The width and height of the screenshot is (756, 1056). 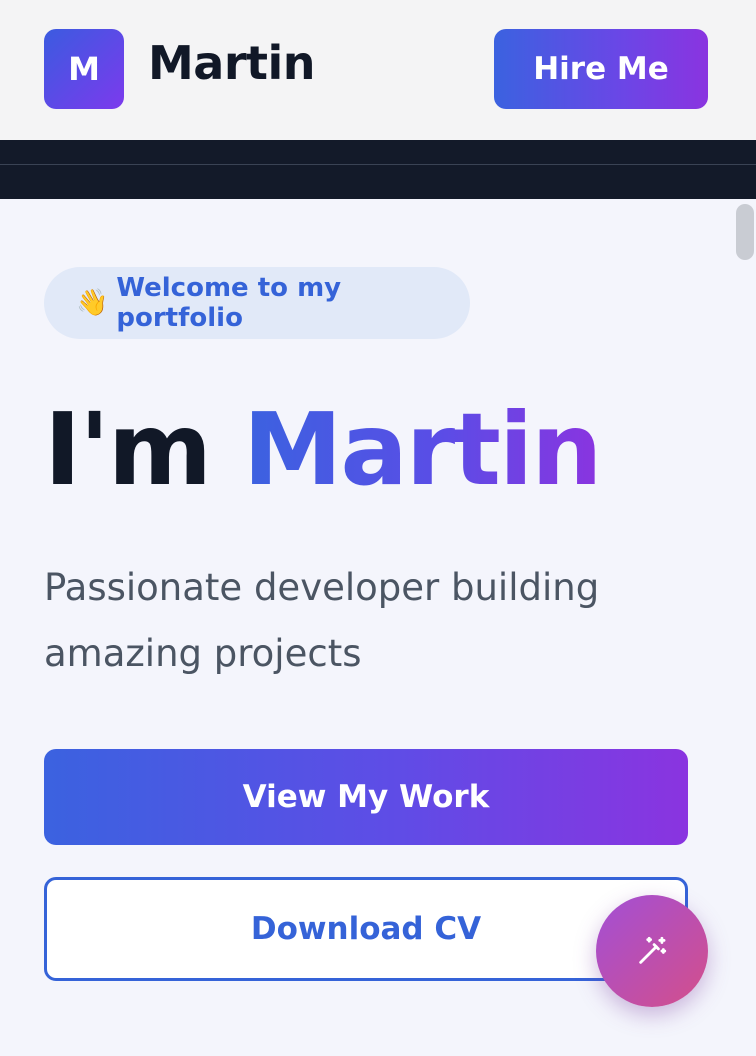 I want to click on magic-wand-button, so click(x=652, y=951).